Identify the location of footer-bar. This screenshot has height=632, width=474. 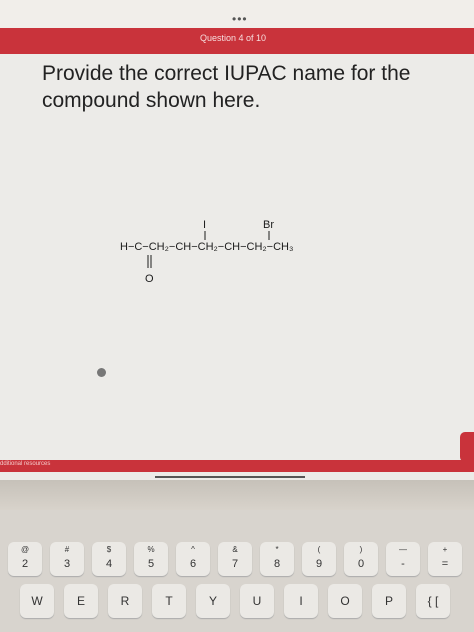
(237, 466).